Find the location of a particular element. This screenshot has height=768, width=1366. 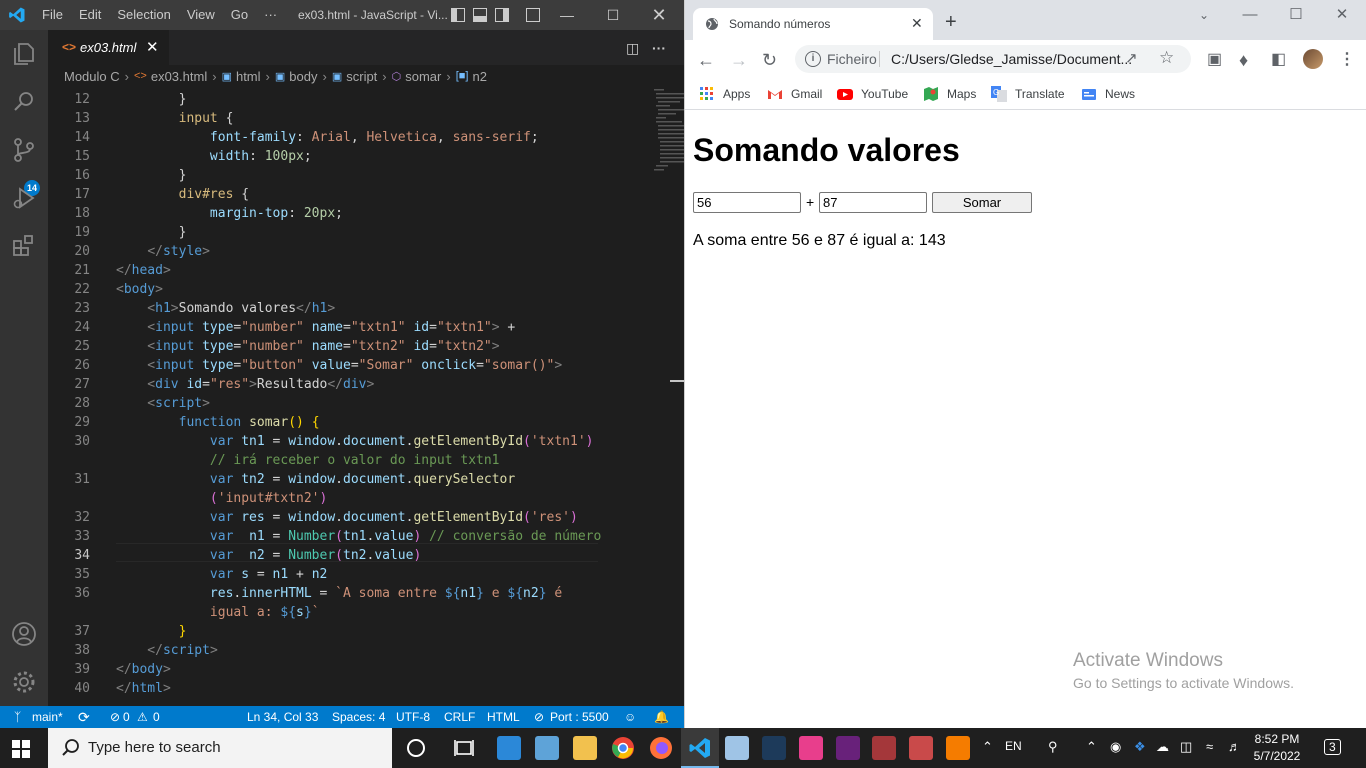

feedback-icon: ☺ is located at coordinates (630, 717).